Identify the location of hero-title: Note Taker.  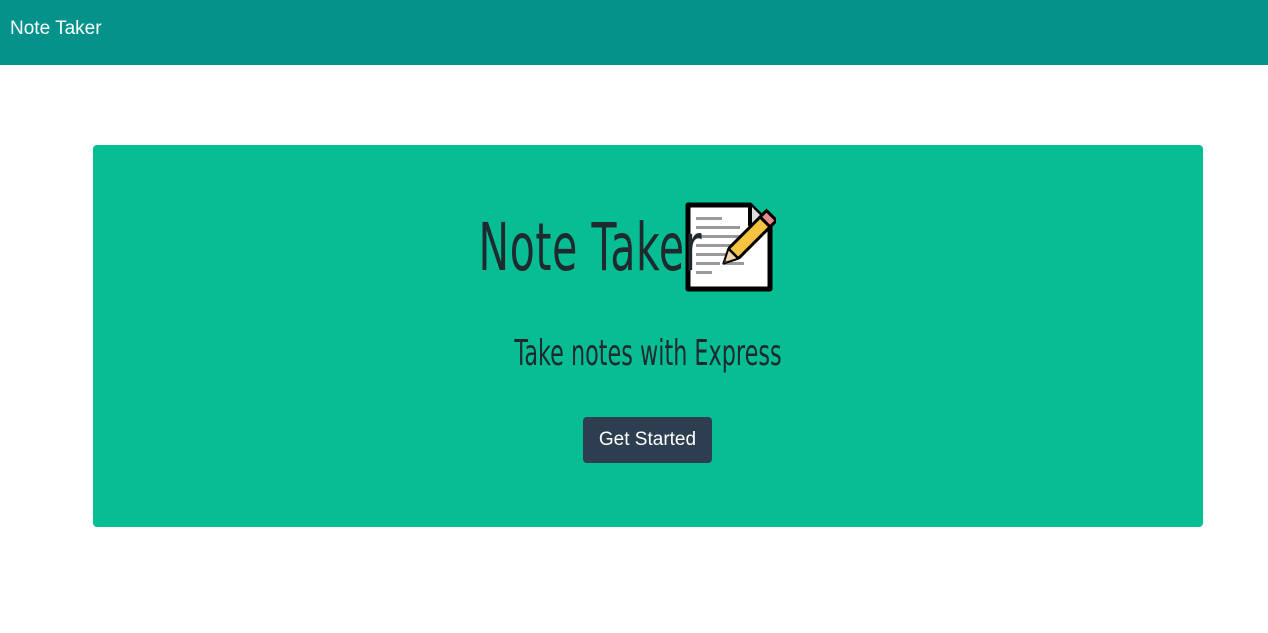
(590, 247).